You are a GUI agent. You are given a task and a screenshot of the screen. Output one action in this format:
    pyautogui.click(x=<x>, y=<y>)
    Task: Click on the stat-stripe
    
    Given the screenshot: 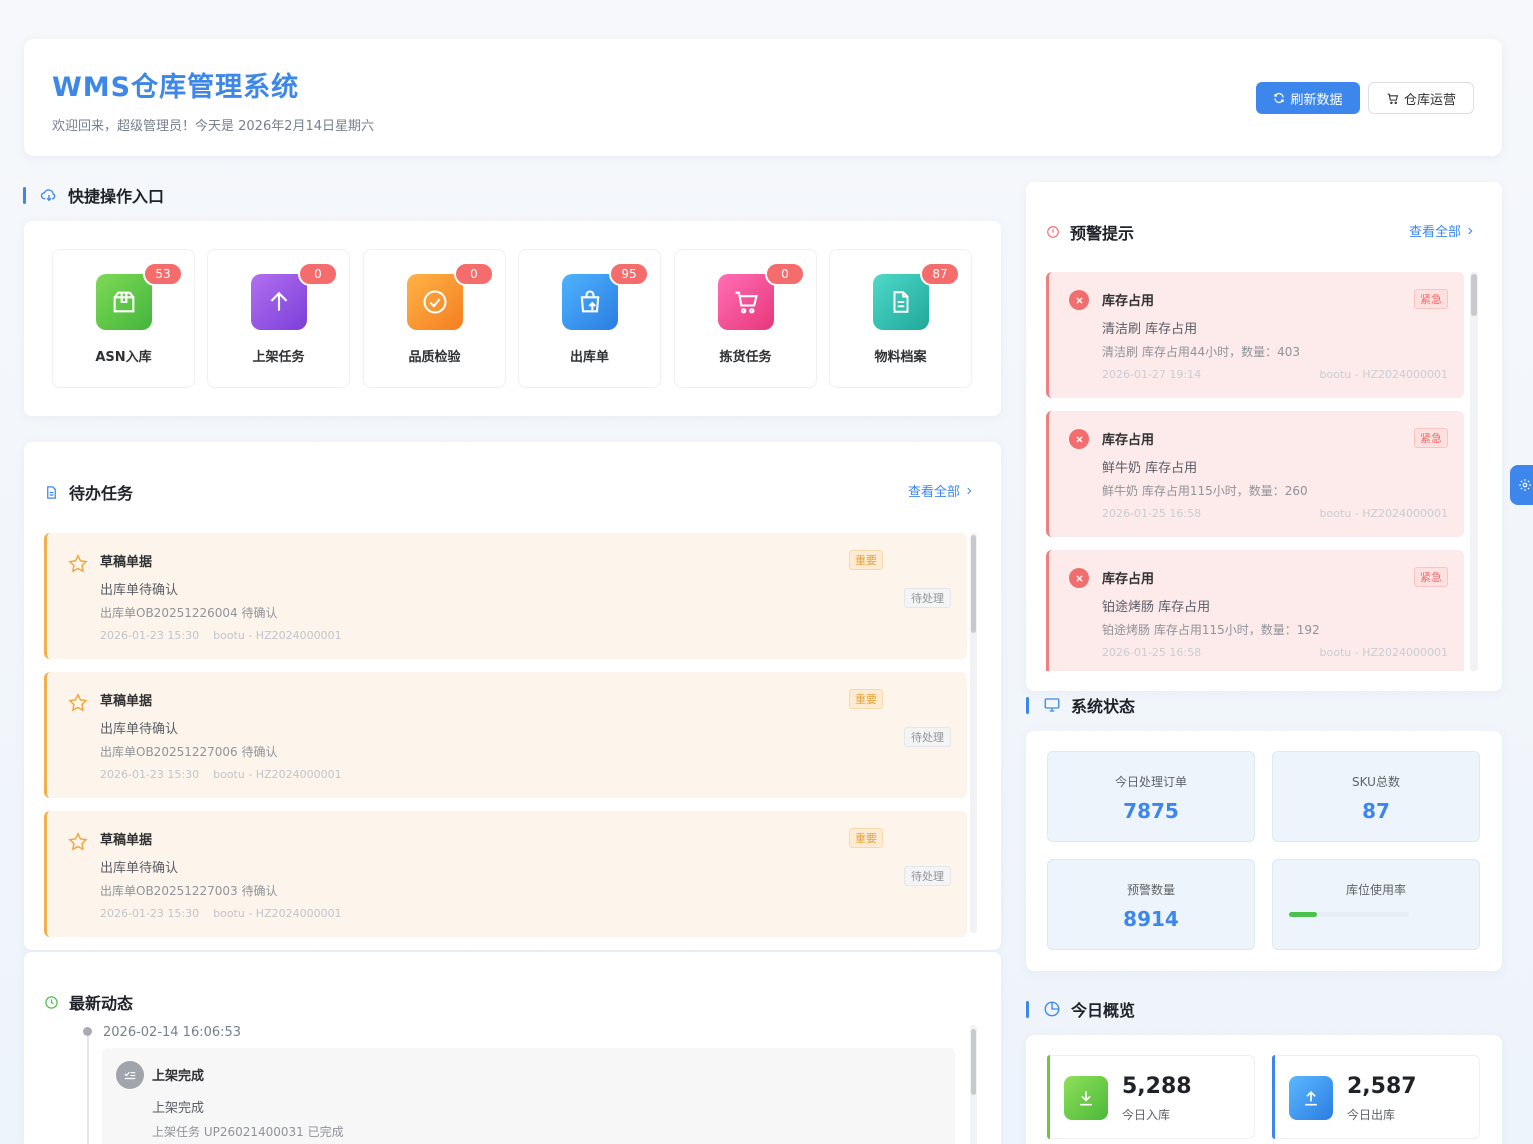 What is the action you would take?
    pyautogui.click(x=1273, y=1097)
    